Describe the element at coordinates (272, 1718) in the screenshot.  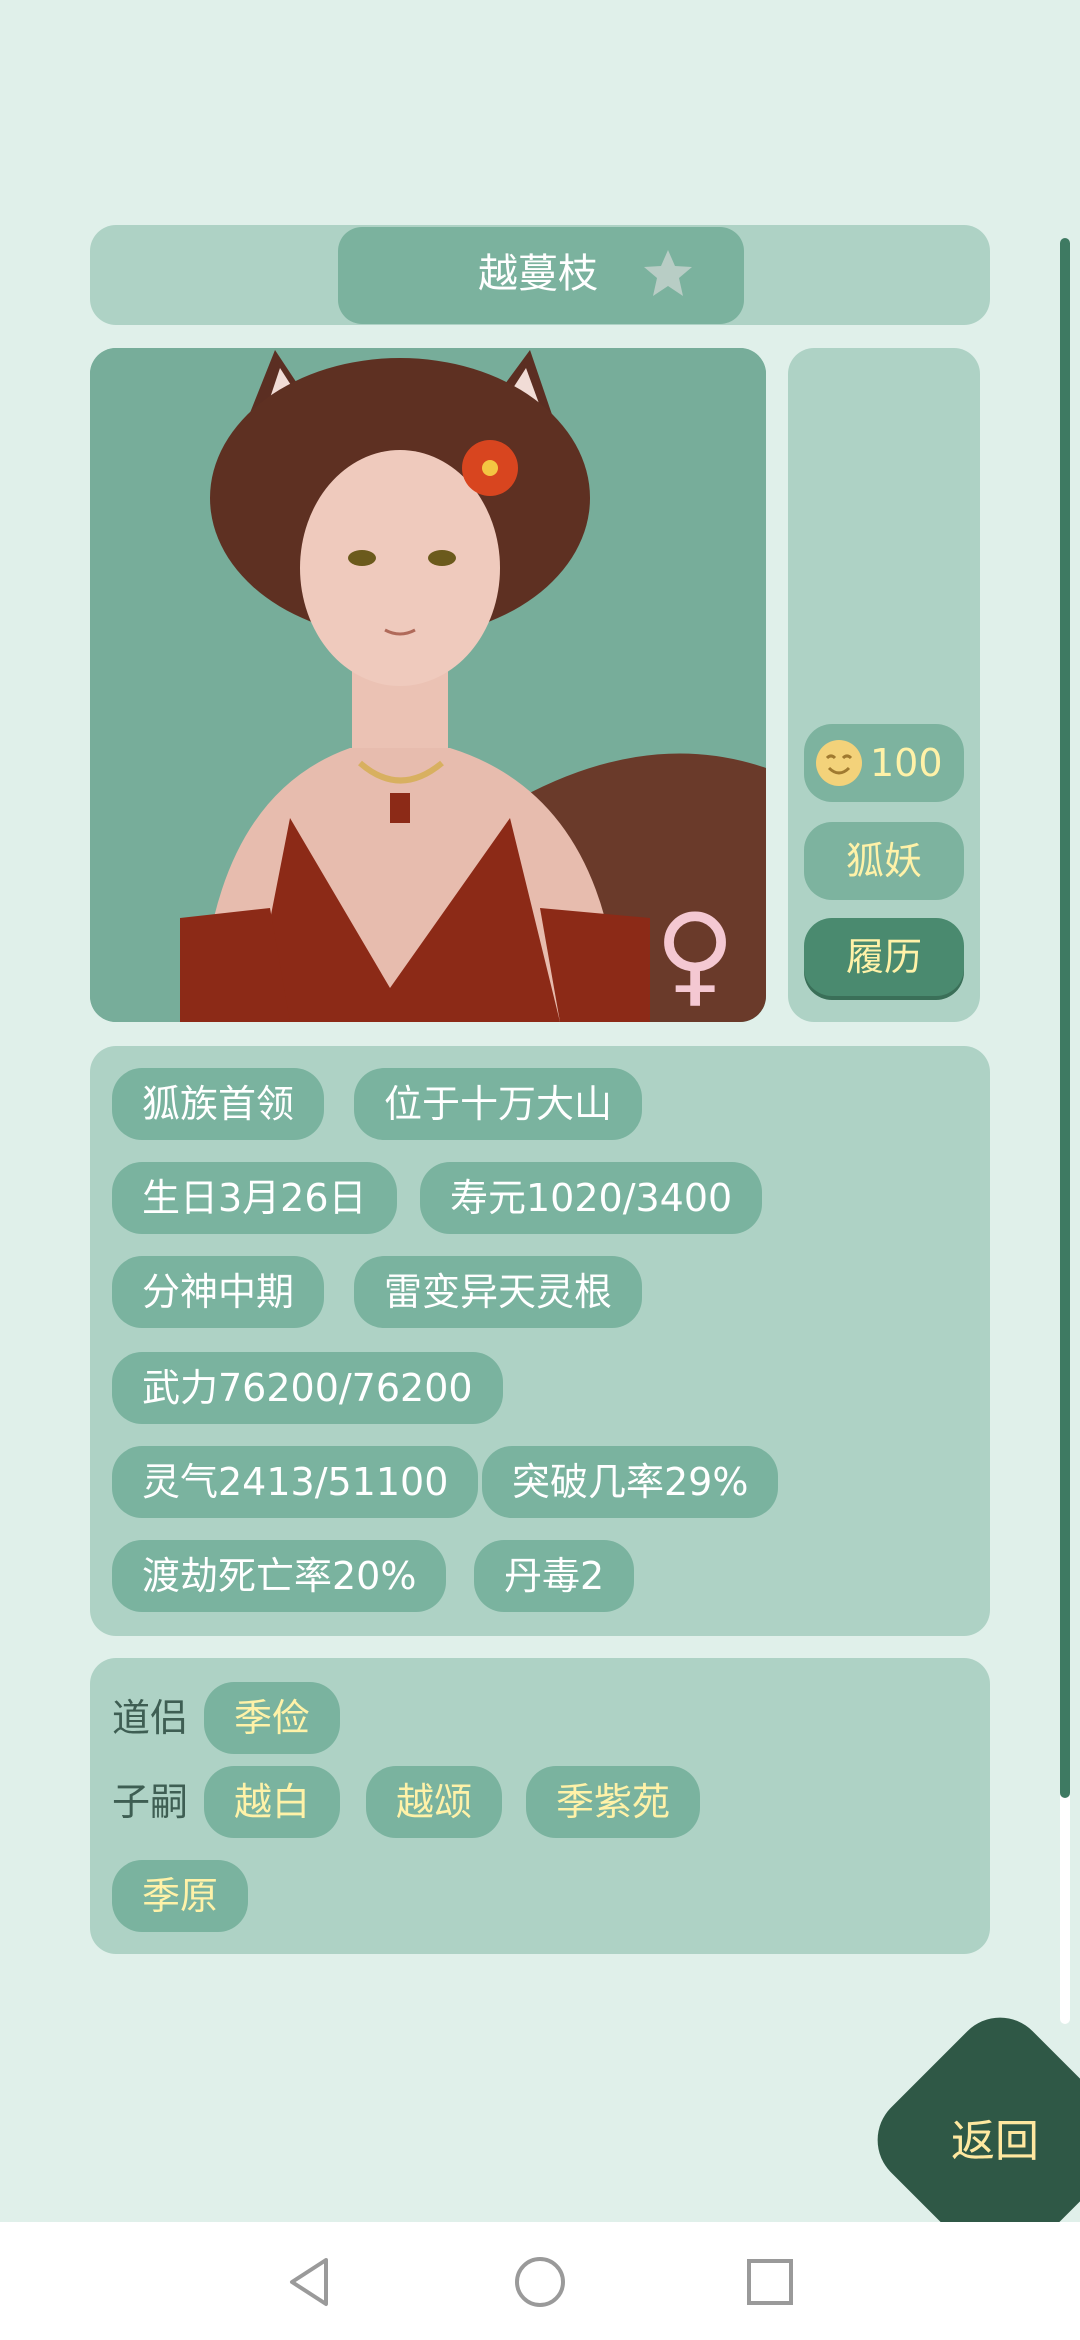
I see `partner-tag: 季俭` at that location.